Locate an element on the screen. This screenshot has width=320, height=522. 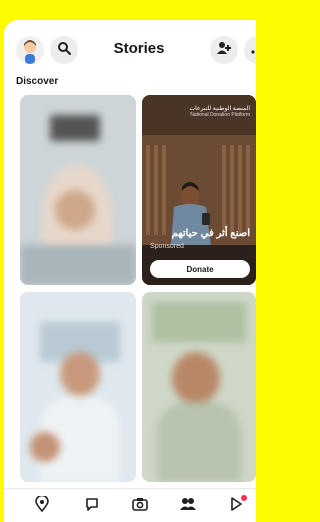
nav-chat is located at coordinates (92, 506).